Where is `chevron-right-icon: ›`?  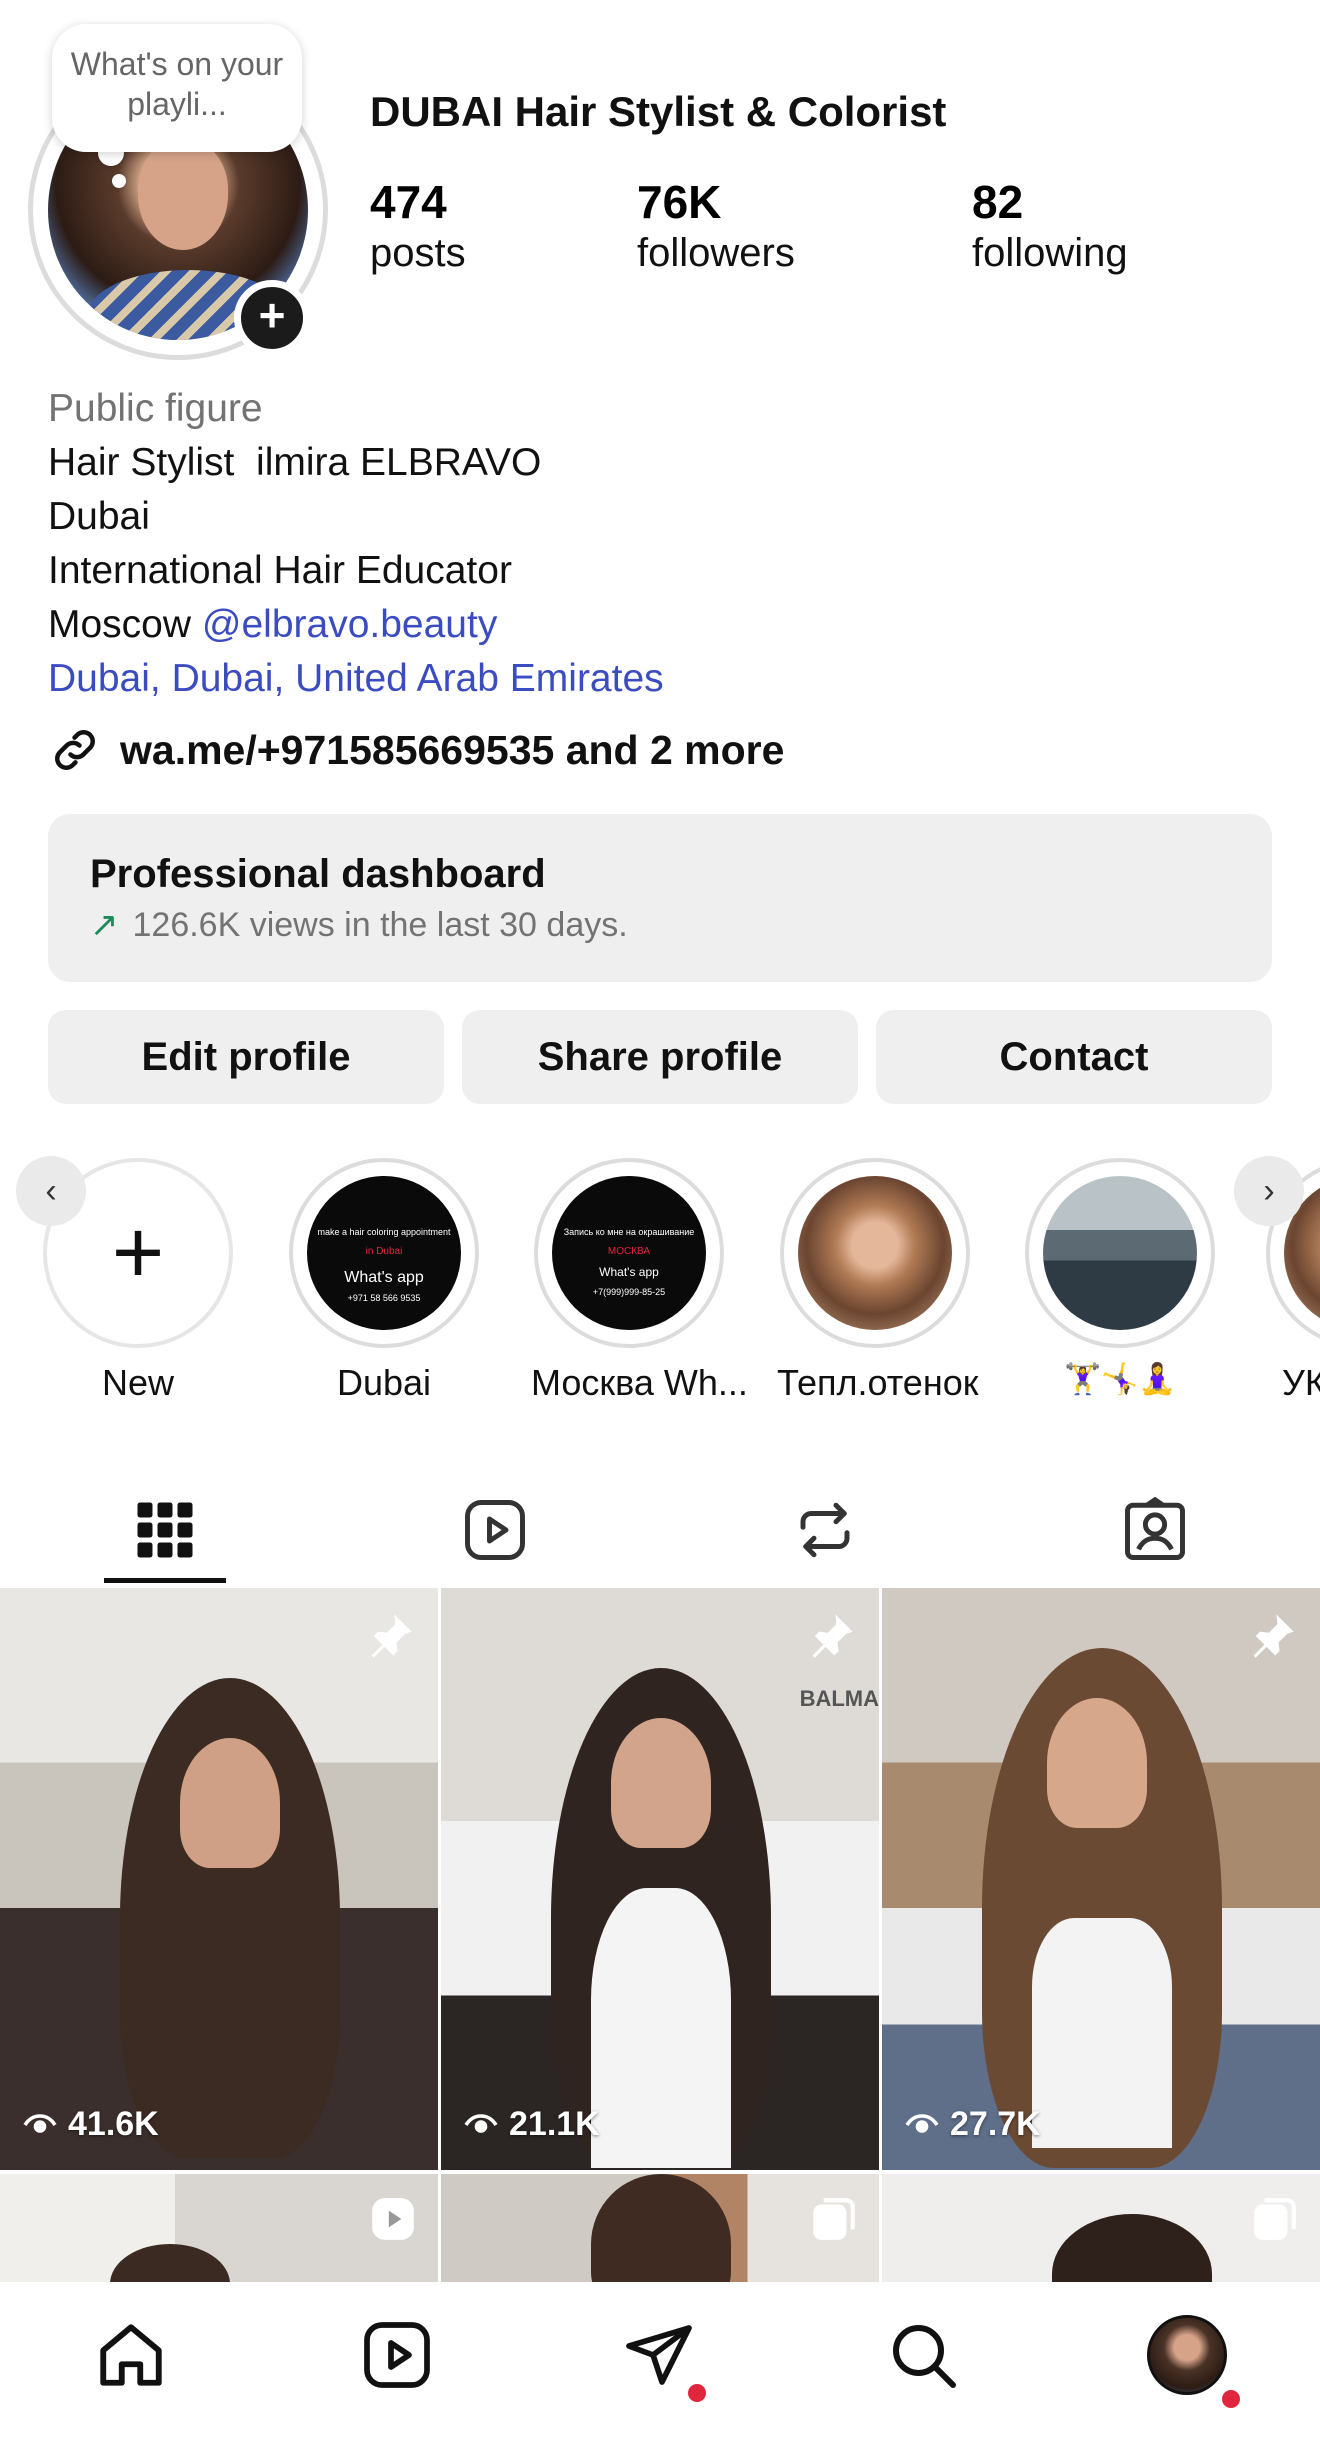
chevron-right-icon: › is located at coordinates (1269, 1191).